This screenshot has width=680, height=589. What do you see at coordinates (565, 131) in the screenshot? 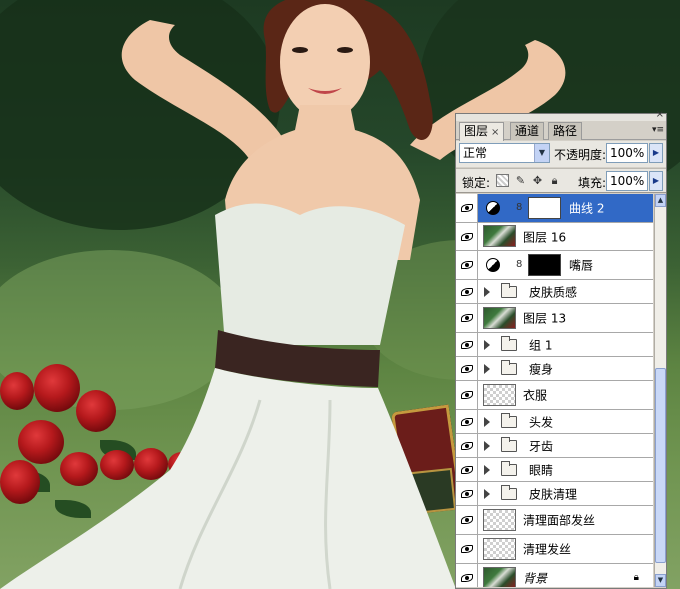
I see `tab-paths: 路径` at bounding box center [565, 131].